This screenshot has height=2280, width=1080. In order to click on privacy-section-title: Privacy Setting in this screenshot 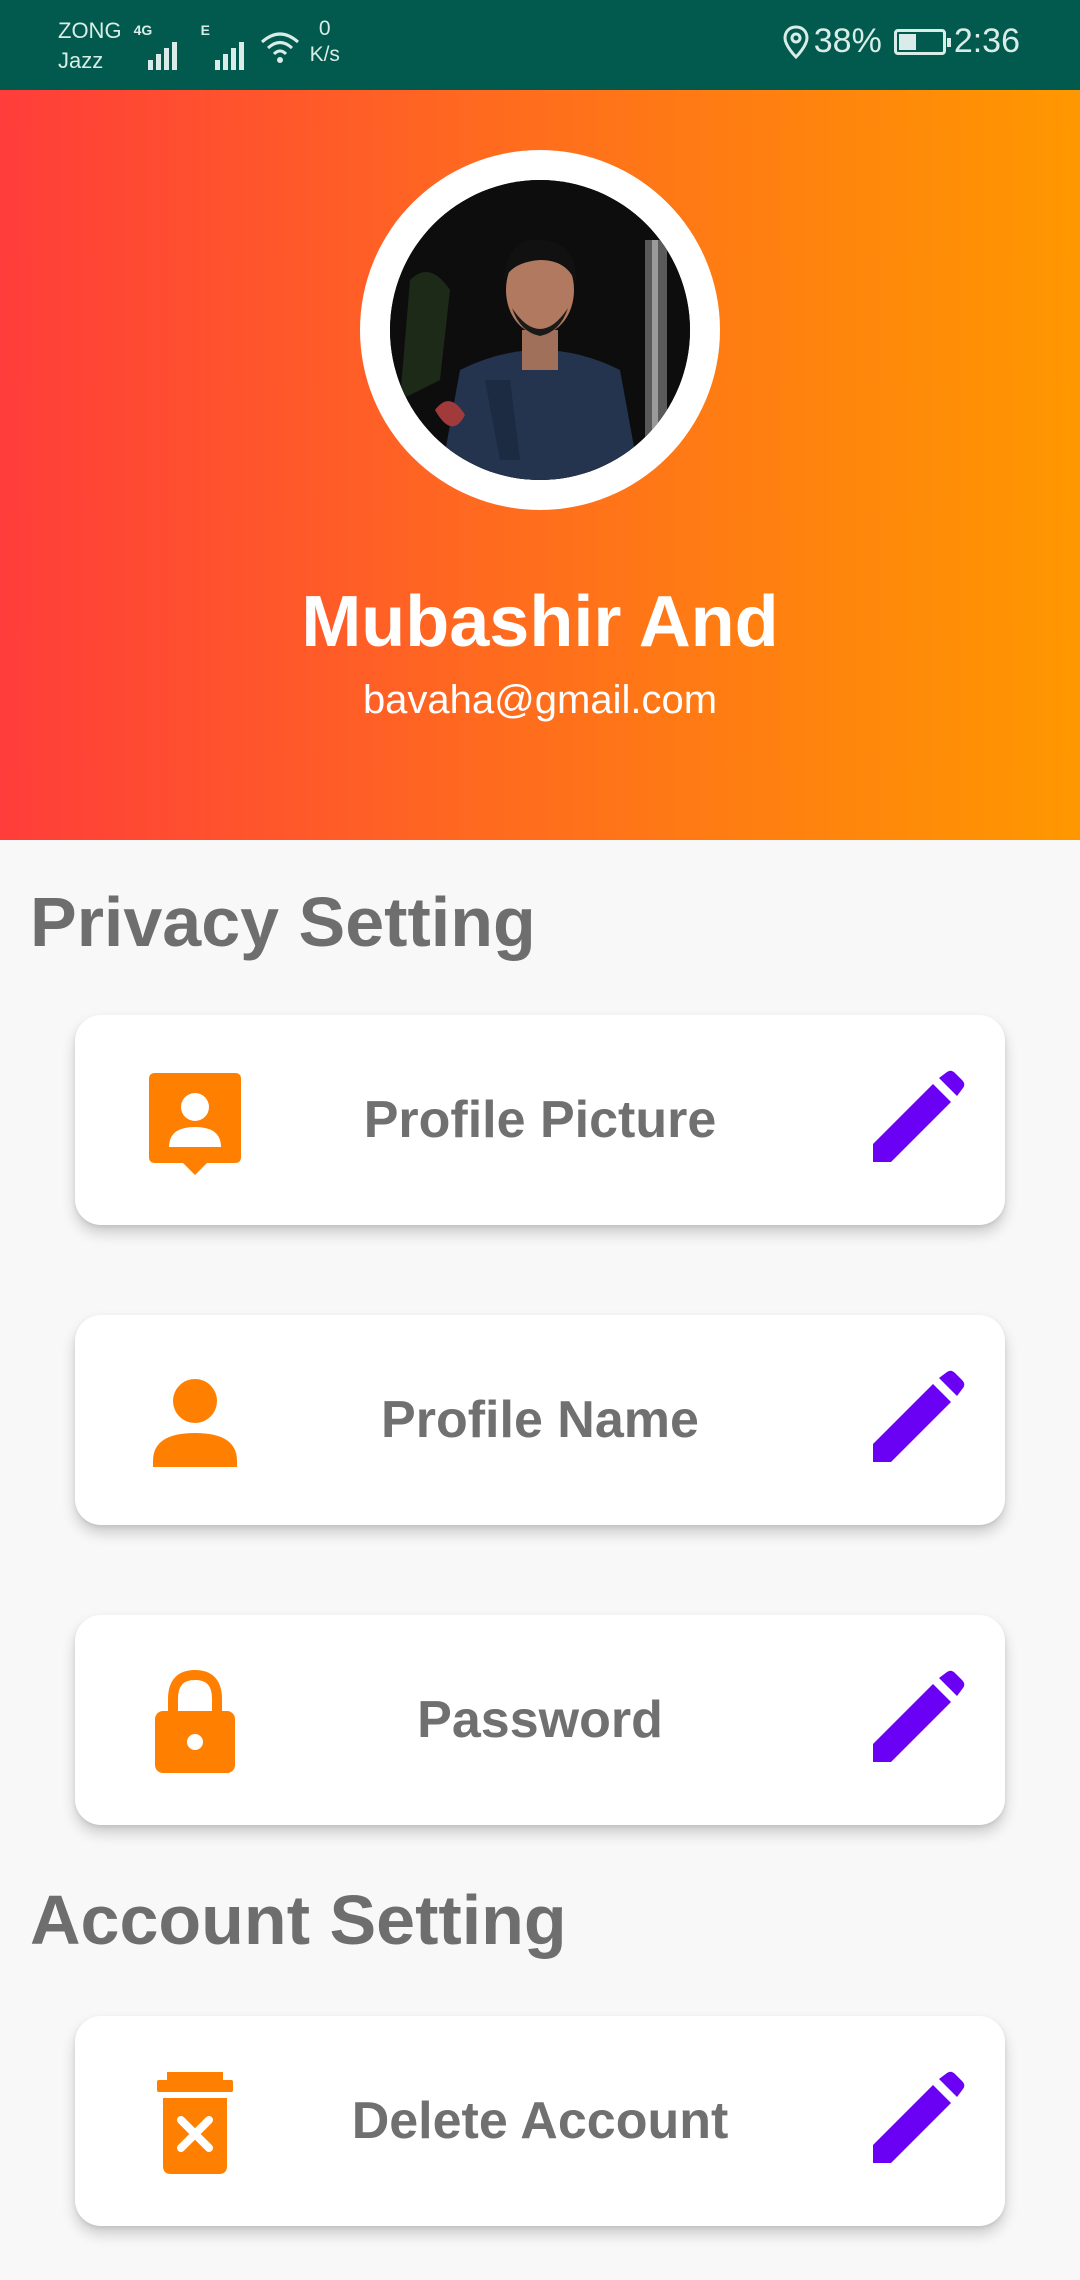, I will do `click(283, 922)`.